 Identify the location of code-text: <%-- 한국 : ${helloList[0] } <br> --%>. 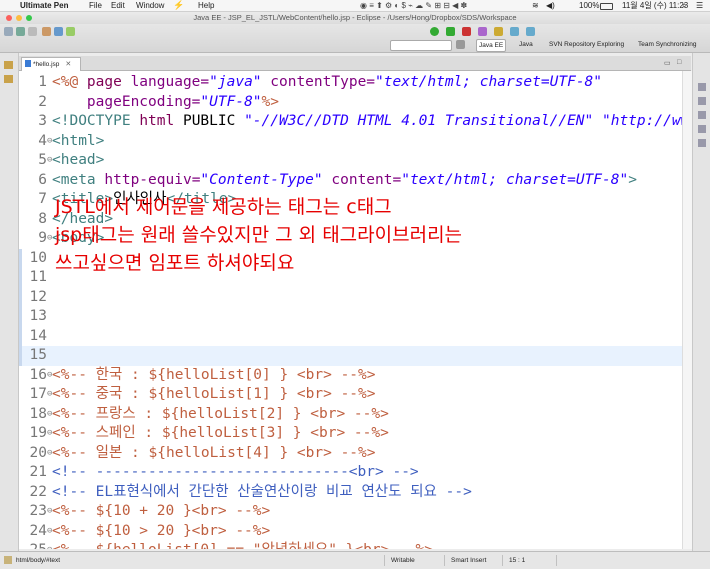
(214, 376).